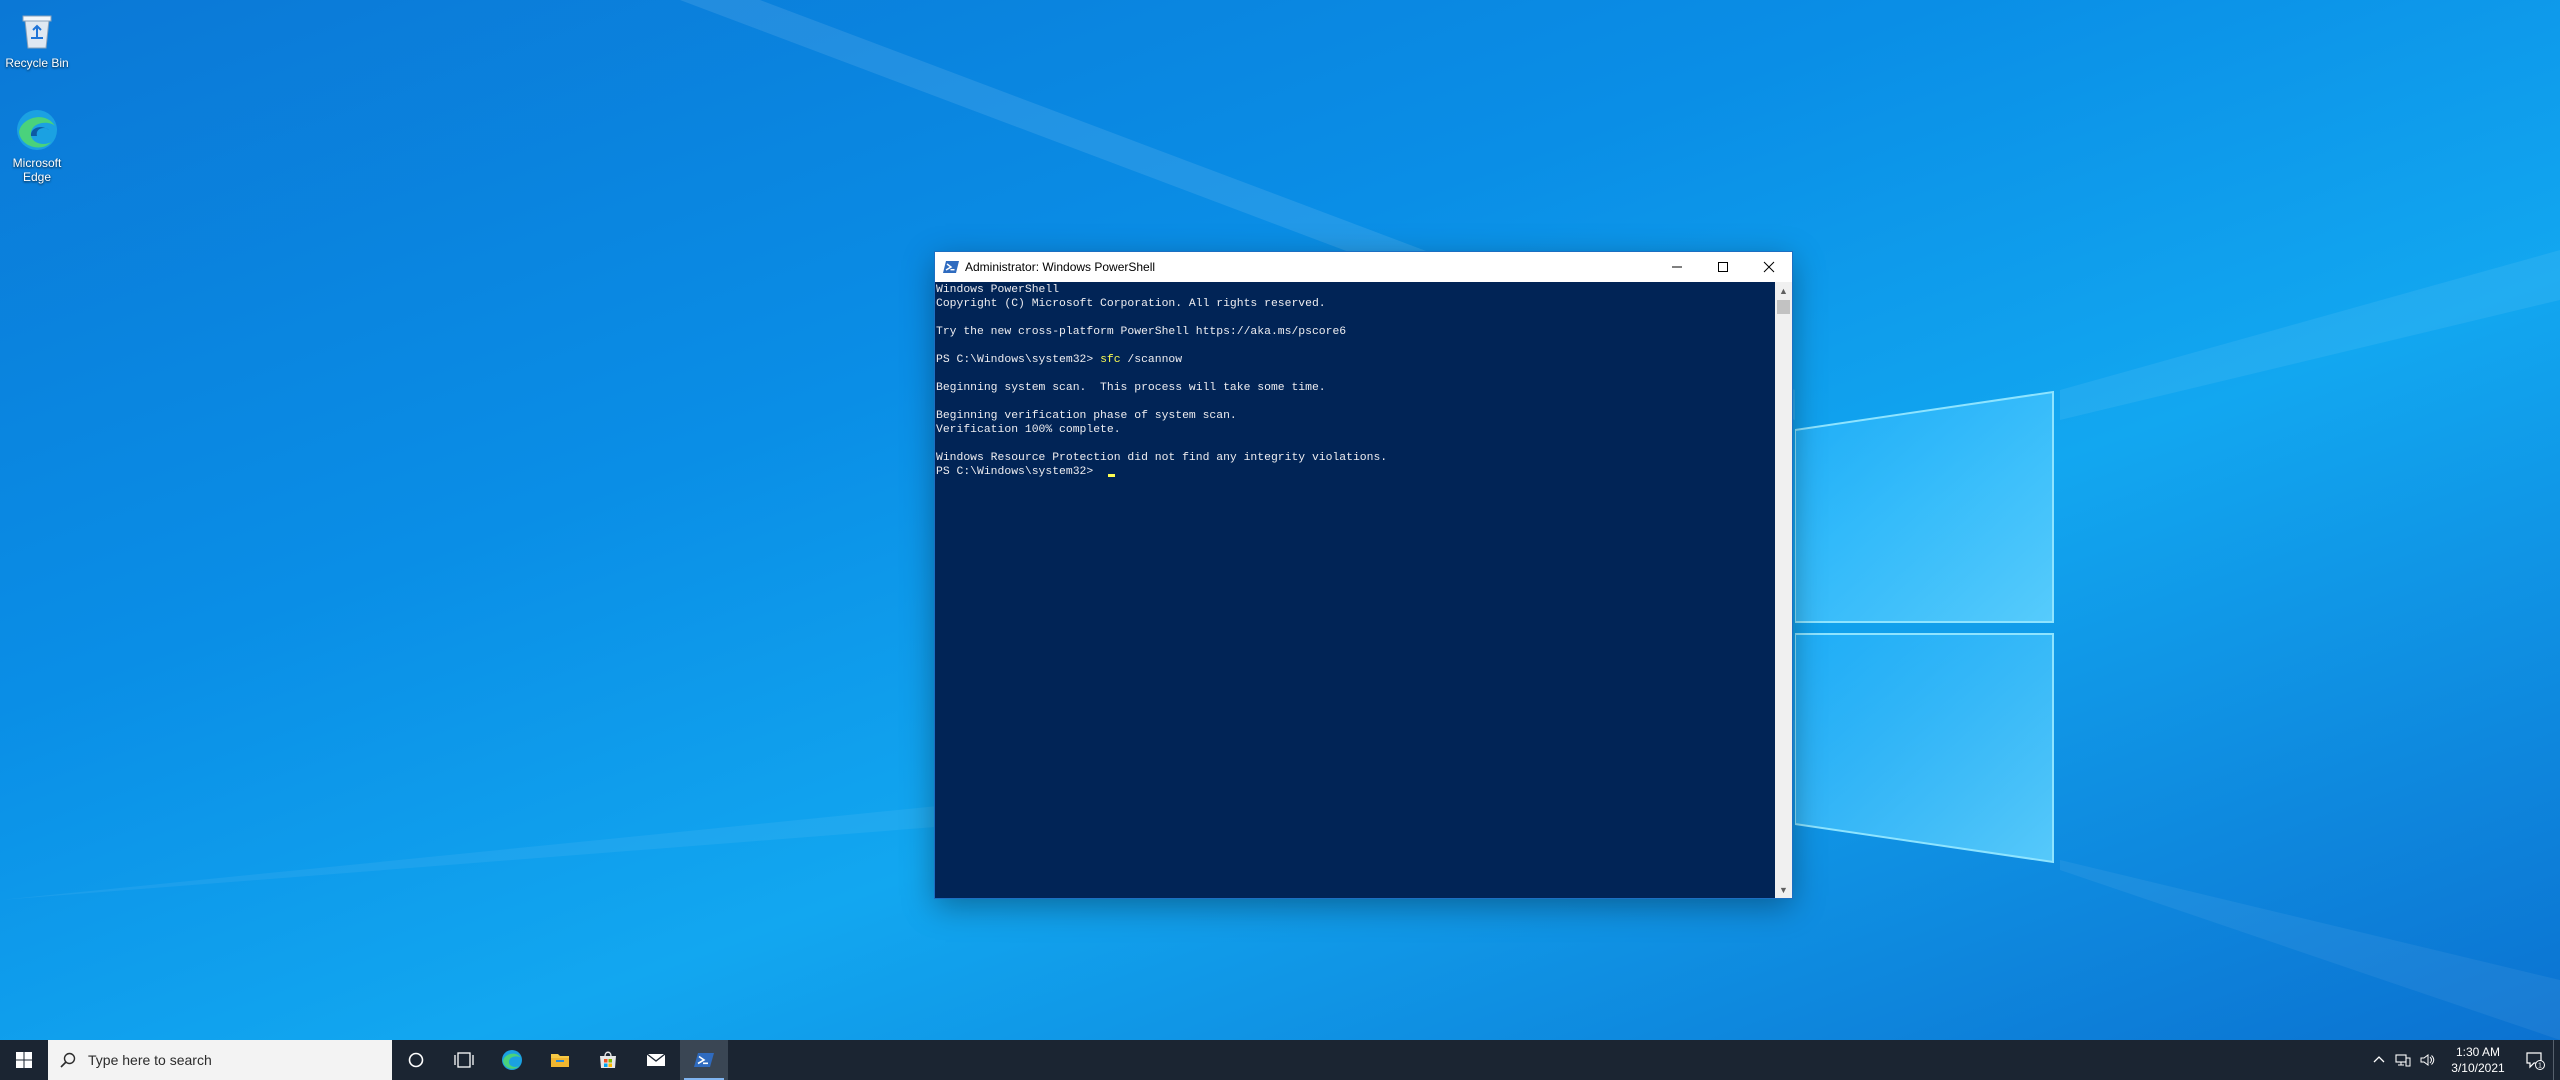  I want to click on notification-icon: 1, so click(2535, 1061).